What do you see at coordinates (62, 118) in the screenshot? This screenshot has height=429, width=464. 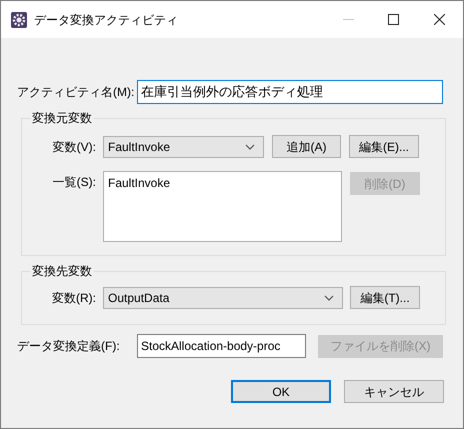 I see `group-title: 変換元変数` at bounding box center [62, 118].